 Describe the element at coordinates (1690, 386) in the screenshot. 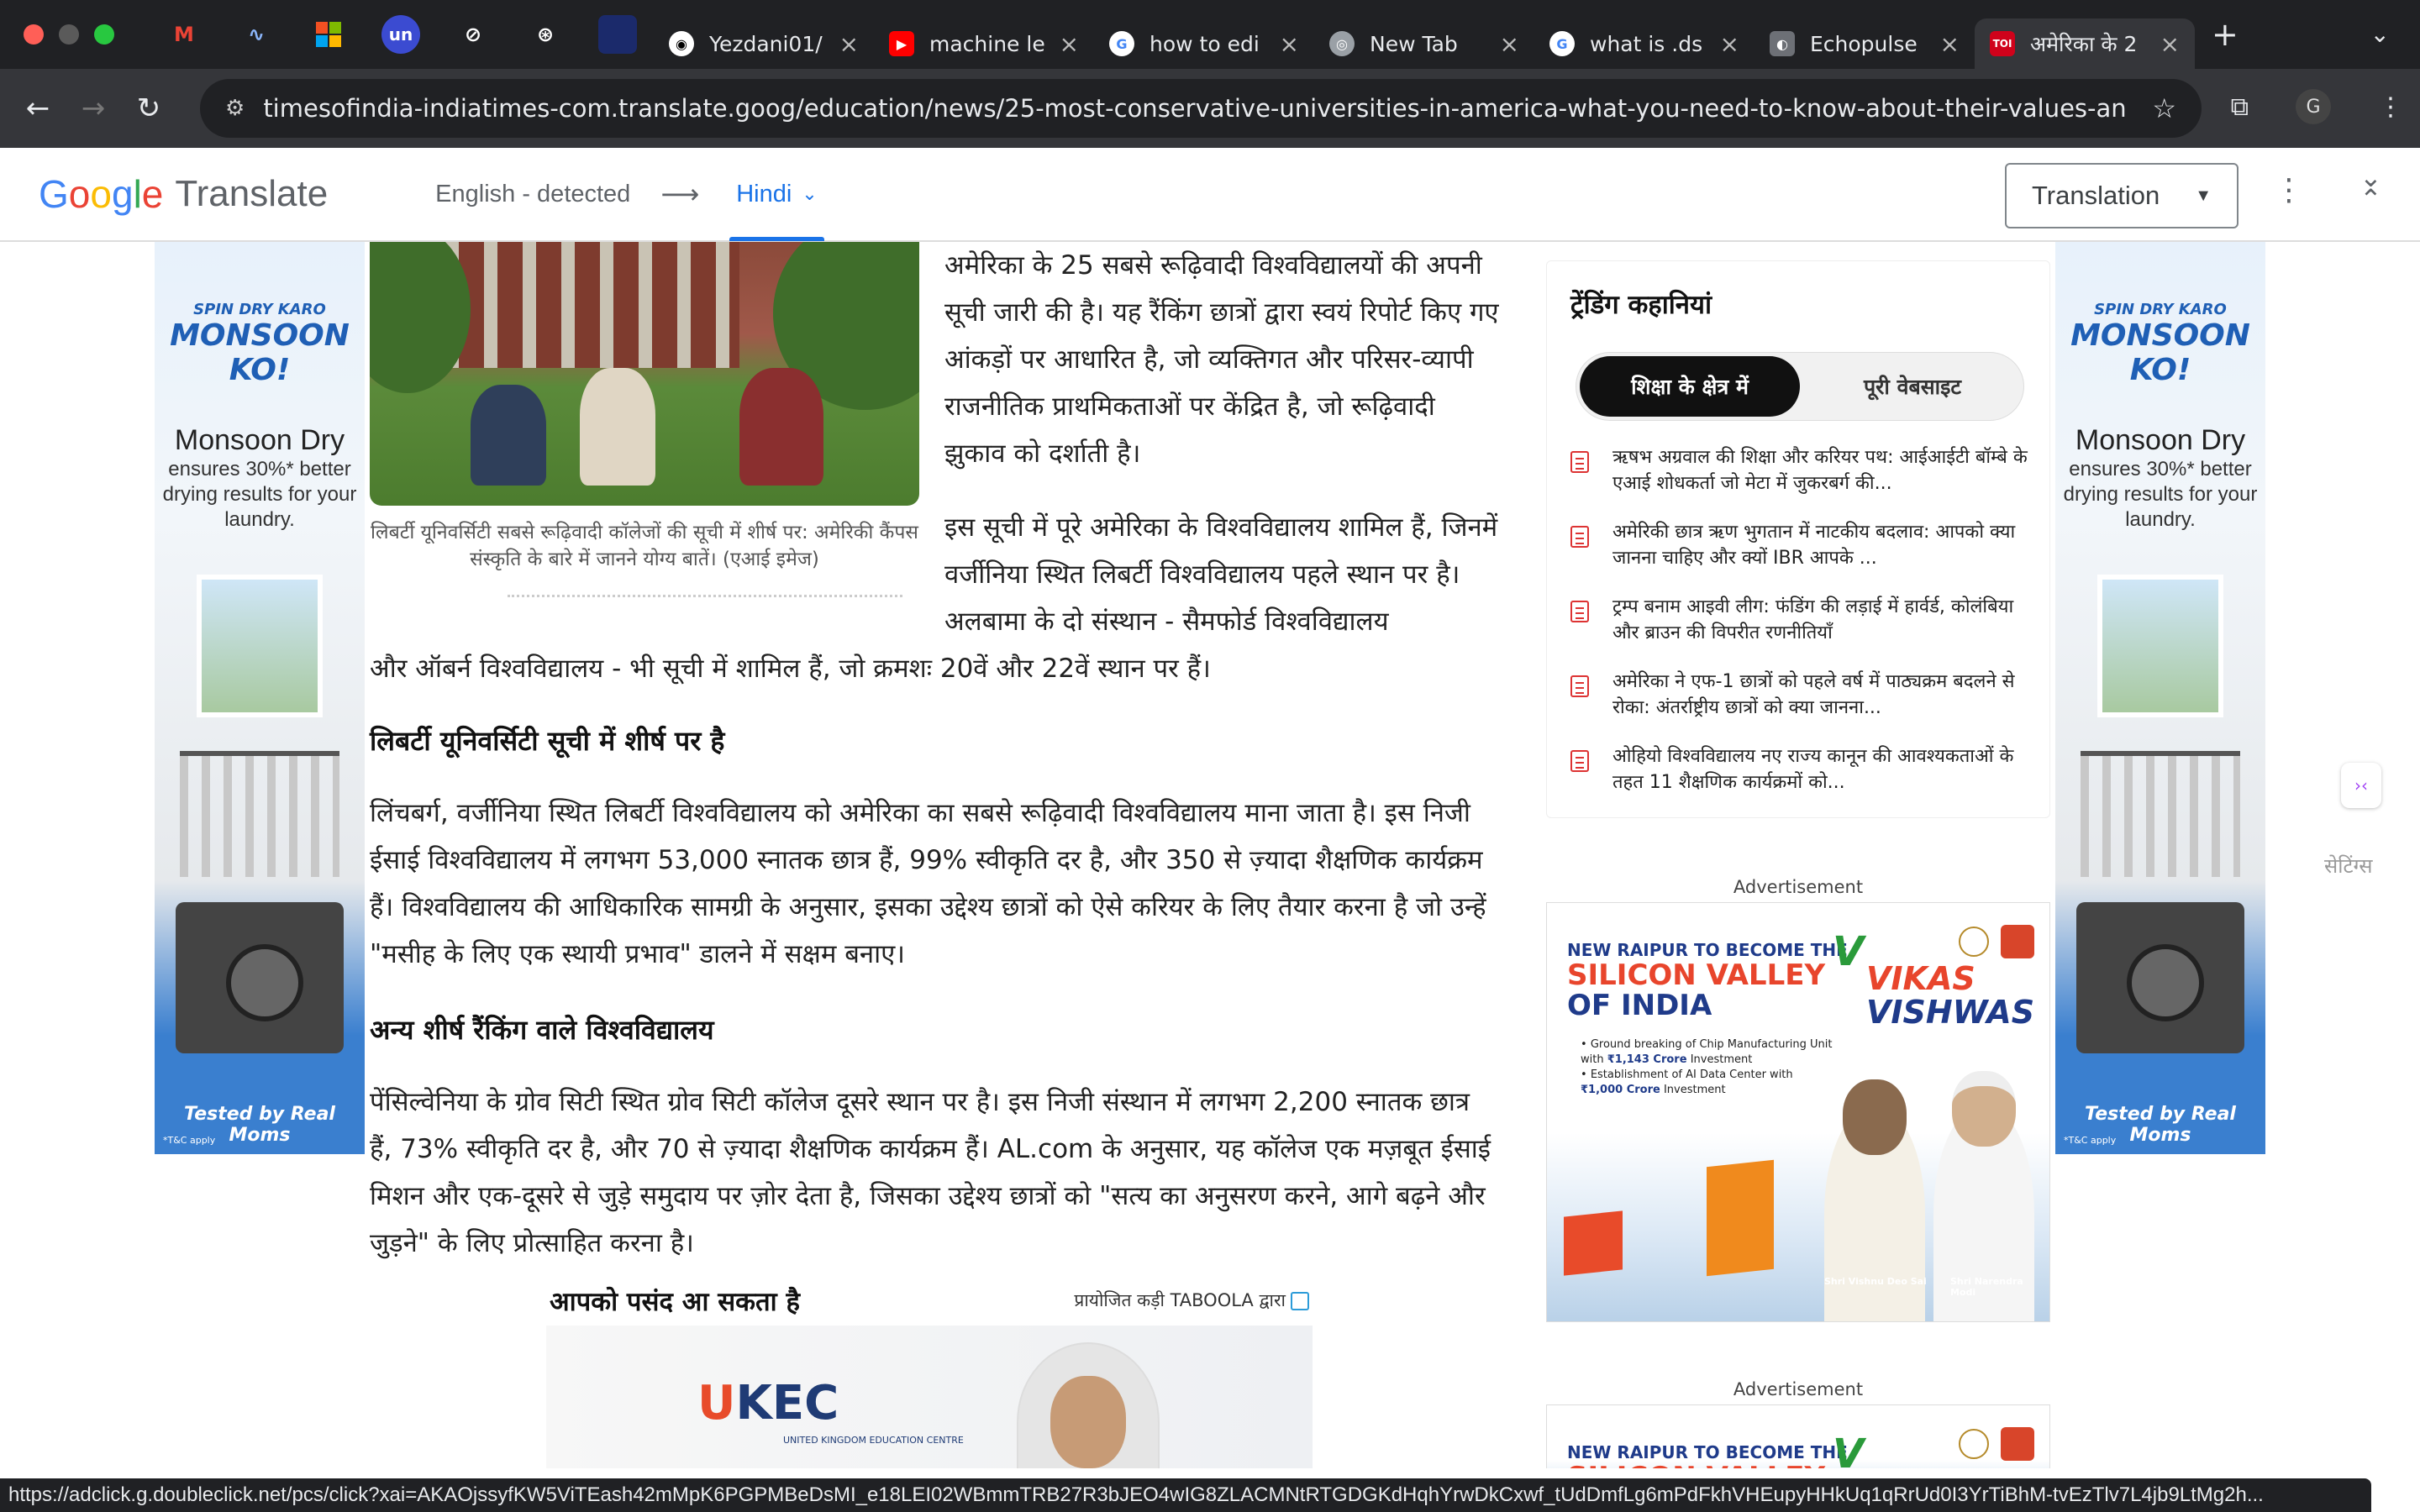

I see `tab-education: शिक्षा के क्षेत्र में` at that location.